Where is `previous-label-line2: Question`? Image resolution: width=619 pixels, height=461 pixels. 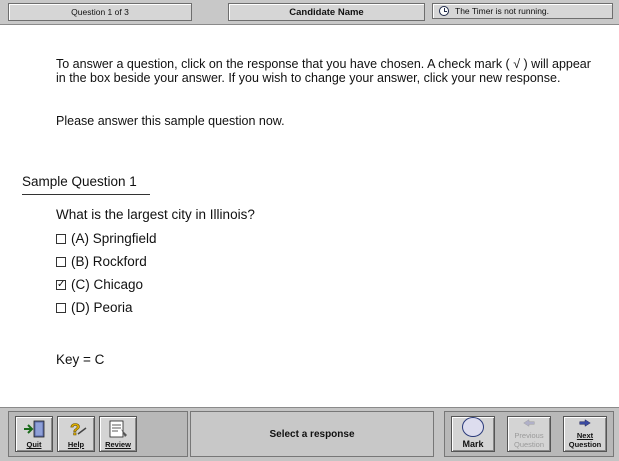
previous-label-line2: Question is located at coordinates (529, 444).